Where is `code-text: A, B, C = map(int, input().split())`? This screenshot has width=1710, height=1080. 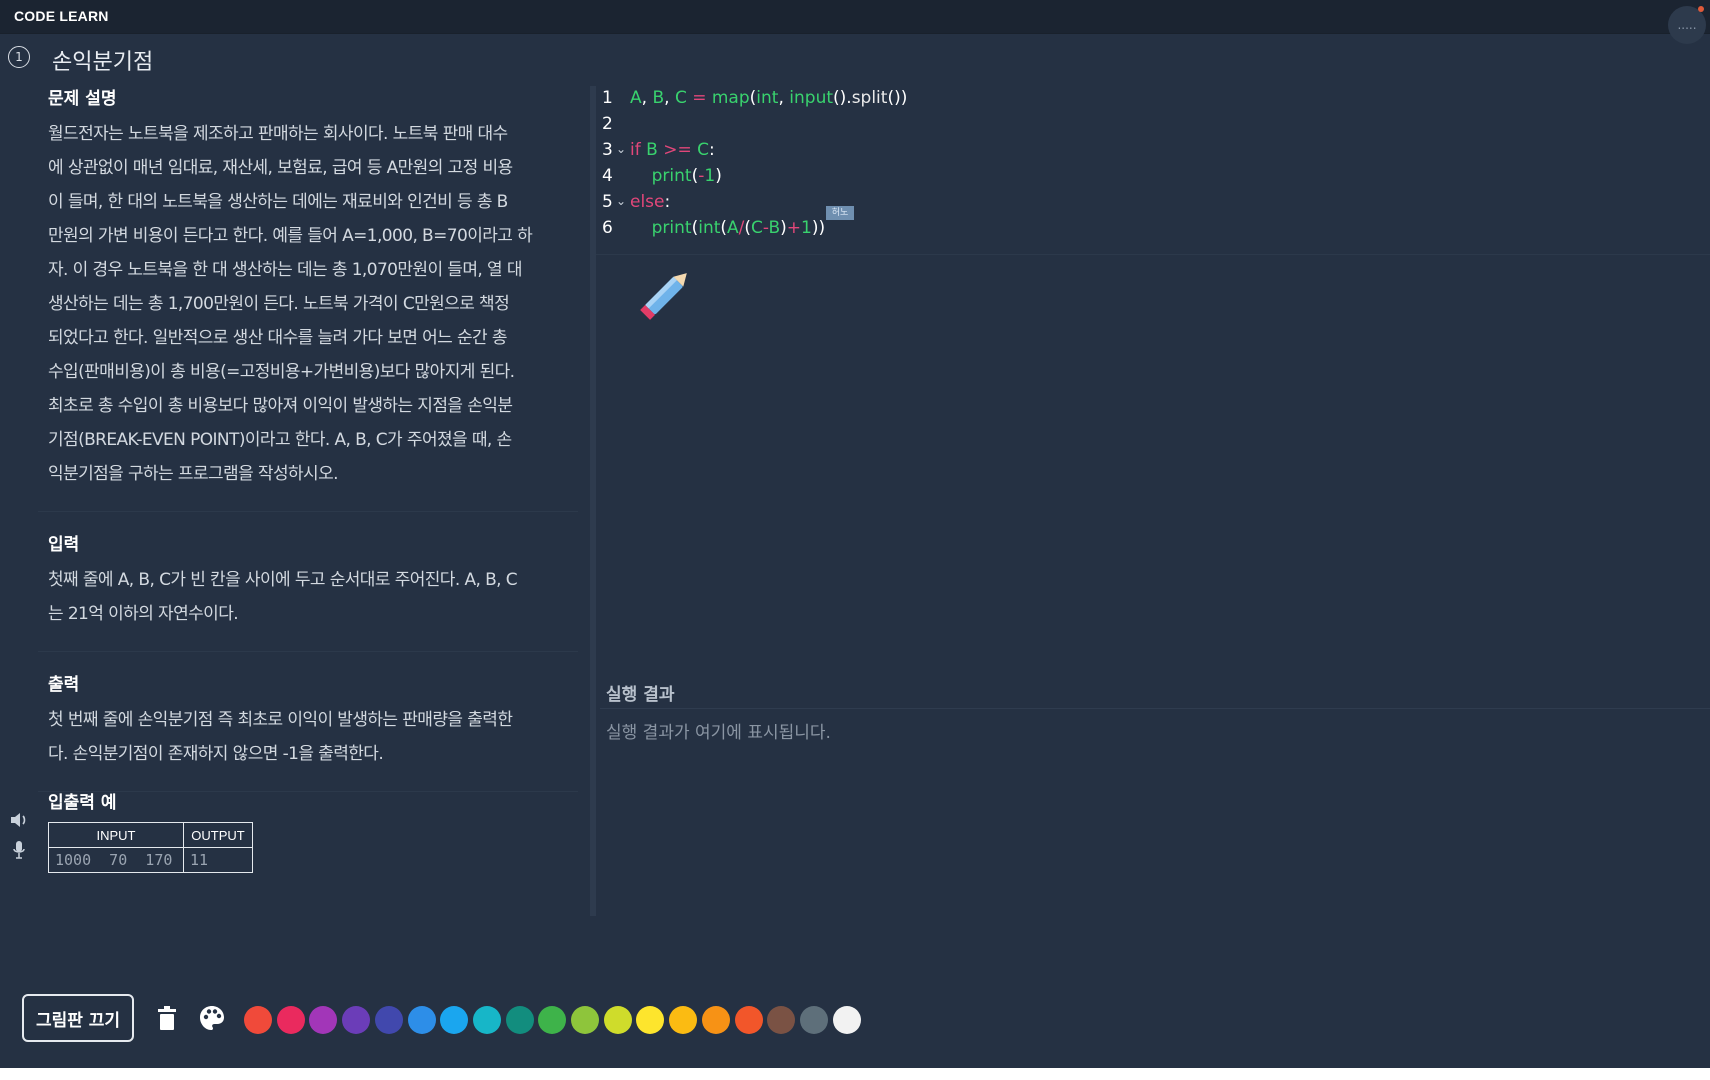
code-text: A, B, C = map(int, input().split()) is located at coordinates (769, 98).